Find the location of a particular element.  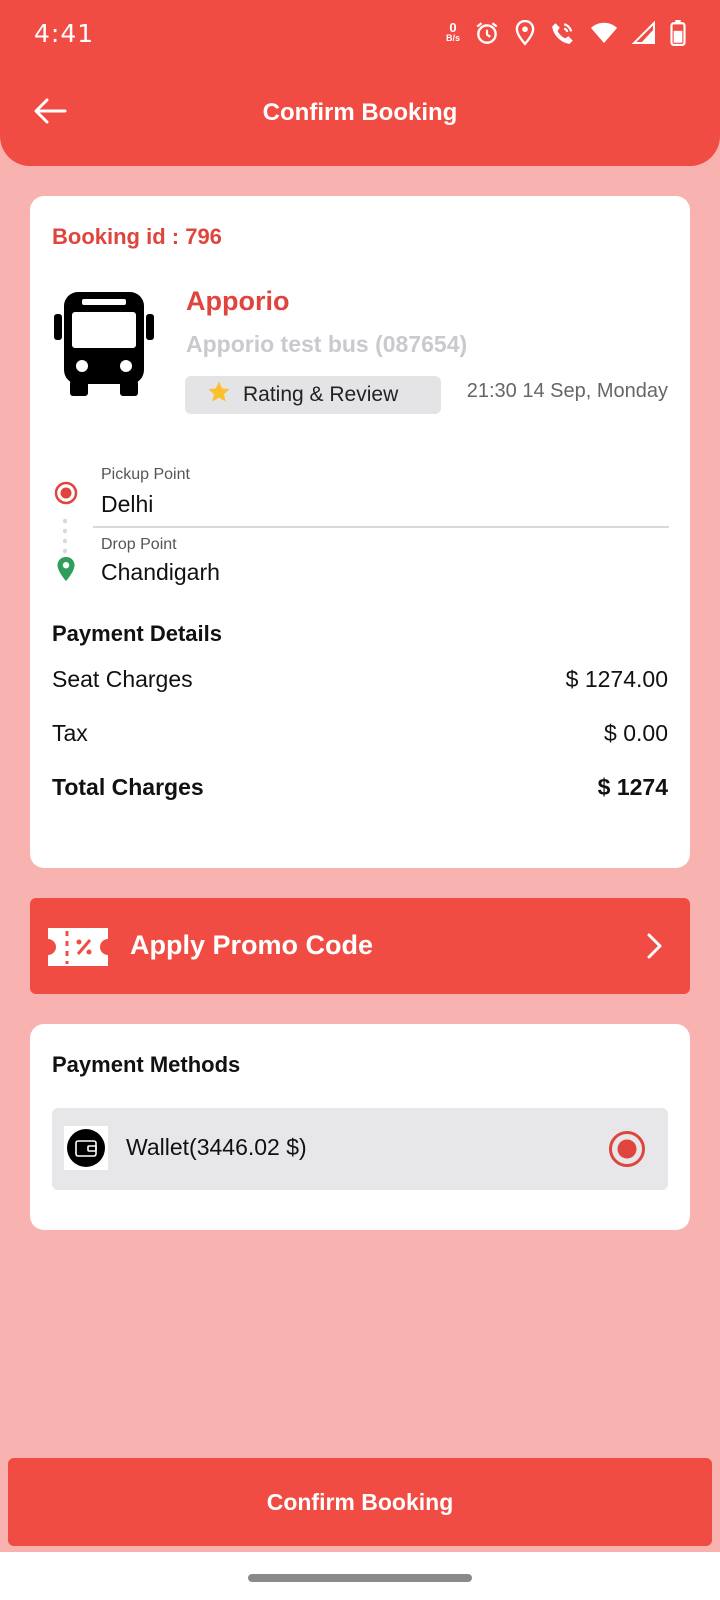

apply-promo-code-label: Apply Promo Code is located at coordinates (252, 945).